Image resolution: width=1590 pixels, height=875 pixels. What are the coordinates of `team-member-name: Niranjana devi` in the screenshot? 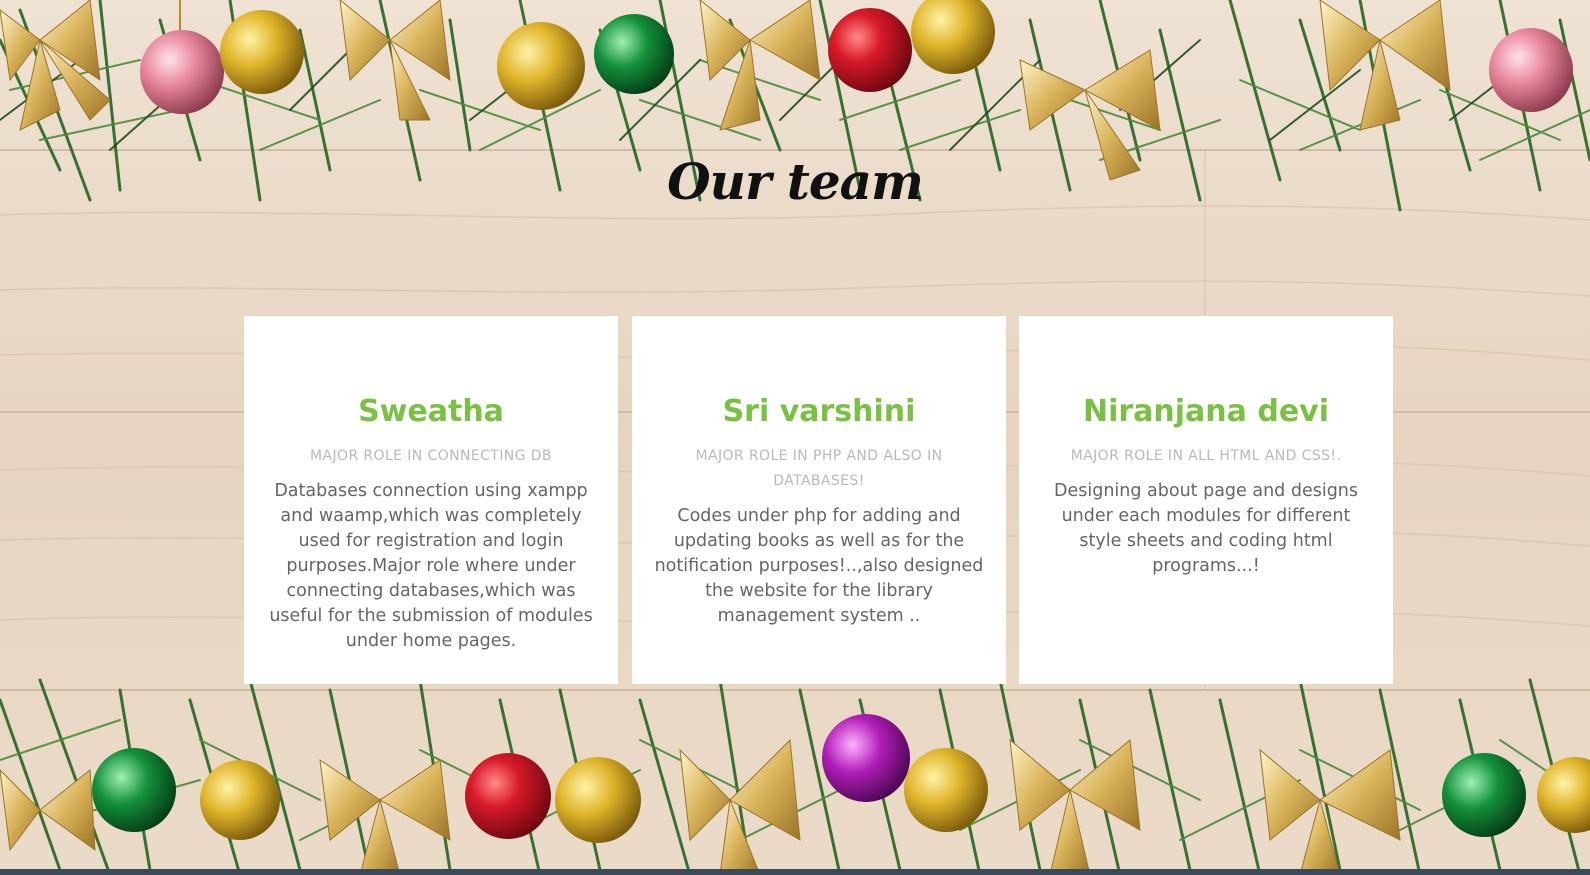 It's located at (1206, 411).